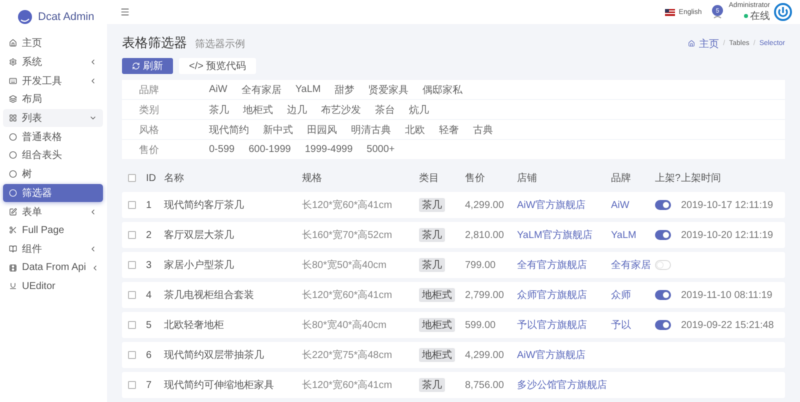  I want to click on sidebar-item: 组件, so click(53, 249).